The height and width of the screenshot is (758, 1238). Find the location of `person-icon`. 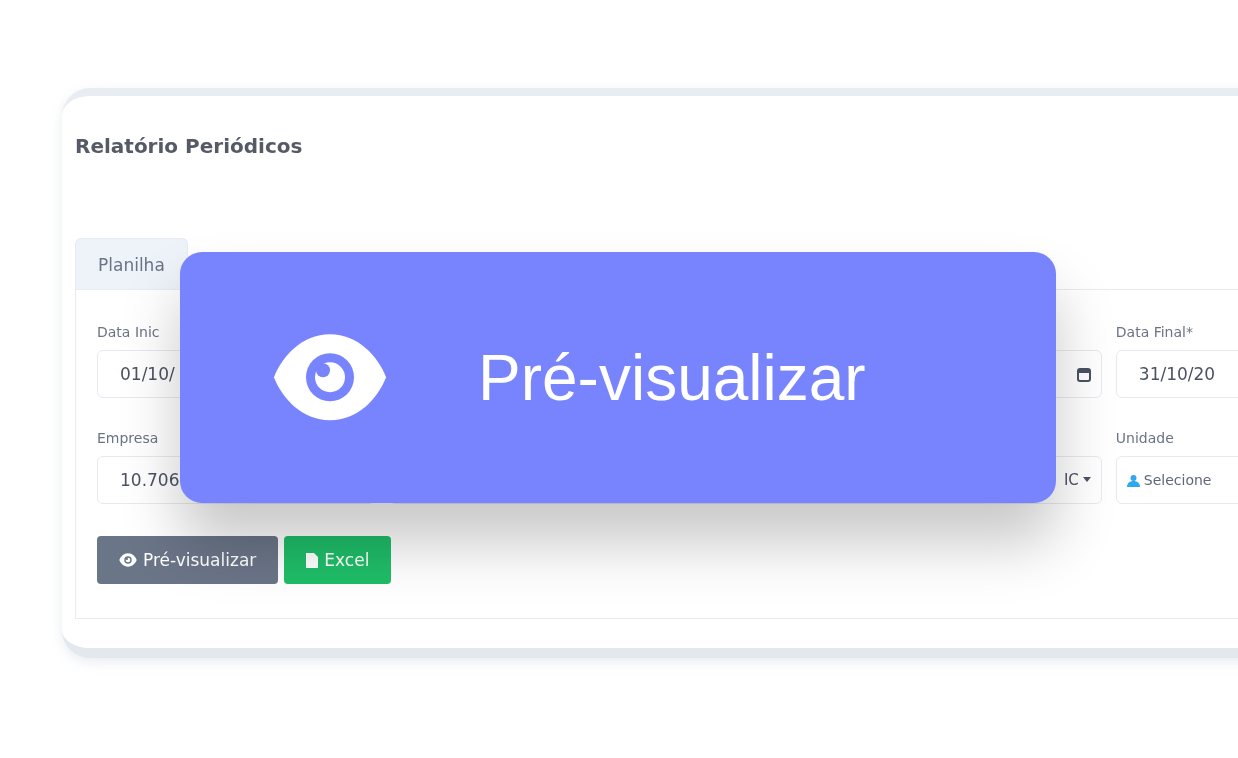

person-icon is located at coordinates (1133, 480).